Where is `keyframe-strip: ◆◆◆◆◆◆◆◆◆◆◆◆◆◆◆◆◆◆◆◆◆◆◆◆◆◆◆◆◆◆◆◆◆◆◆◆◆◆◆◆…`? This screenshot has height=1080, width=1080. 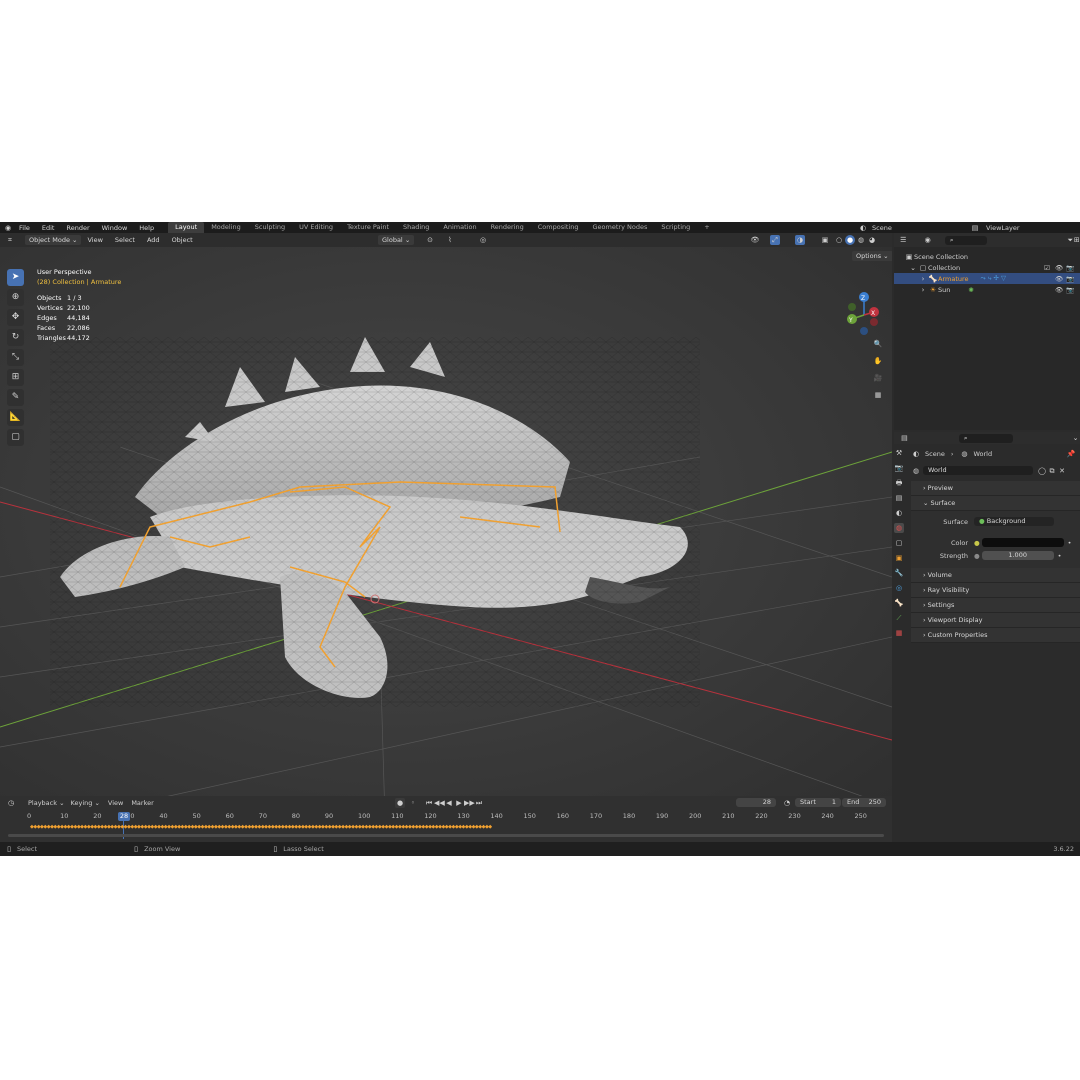 keyframe-strip: ◆◆◆◆◆◆◆◆◆◆◆◆◆◆◆◆◆◆◆◆◆◆◆◆◆◆◆◆◆◆◆◆◆◆◆◆◆◆◆◆… is located at coordinates (282, 827).